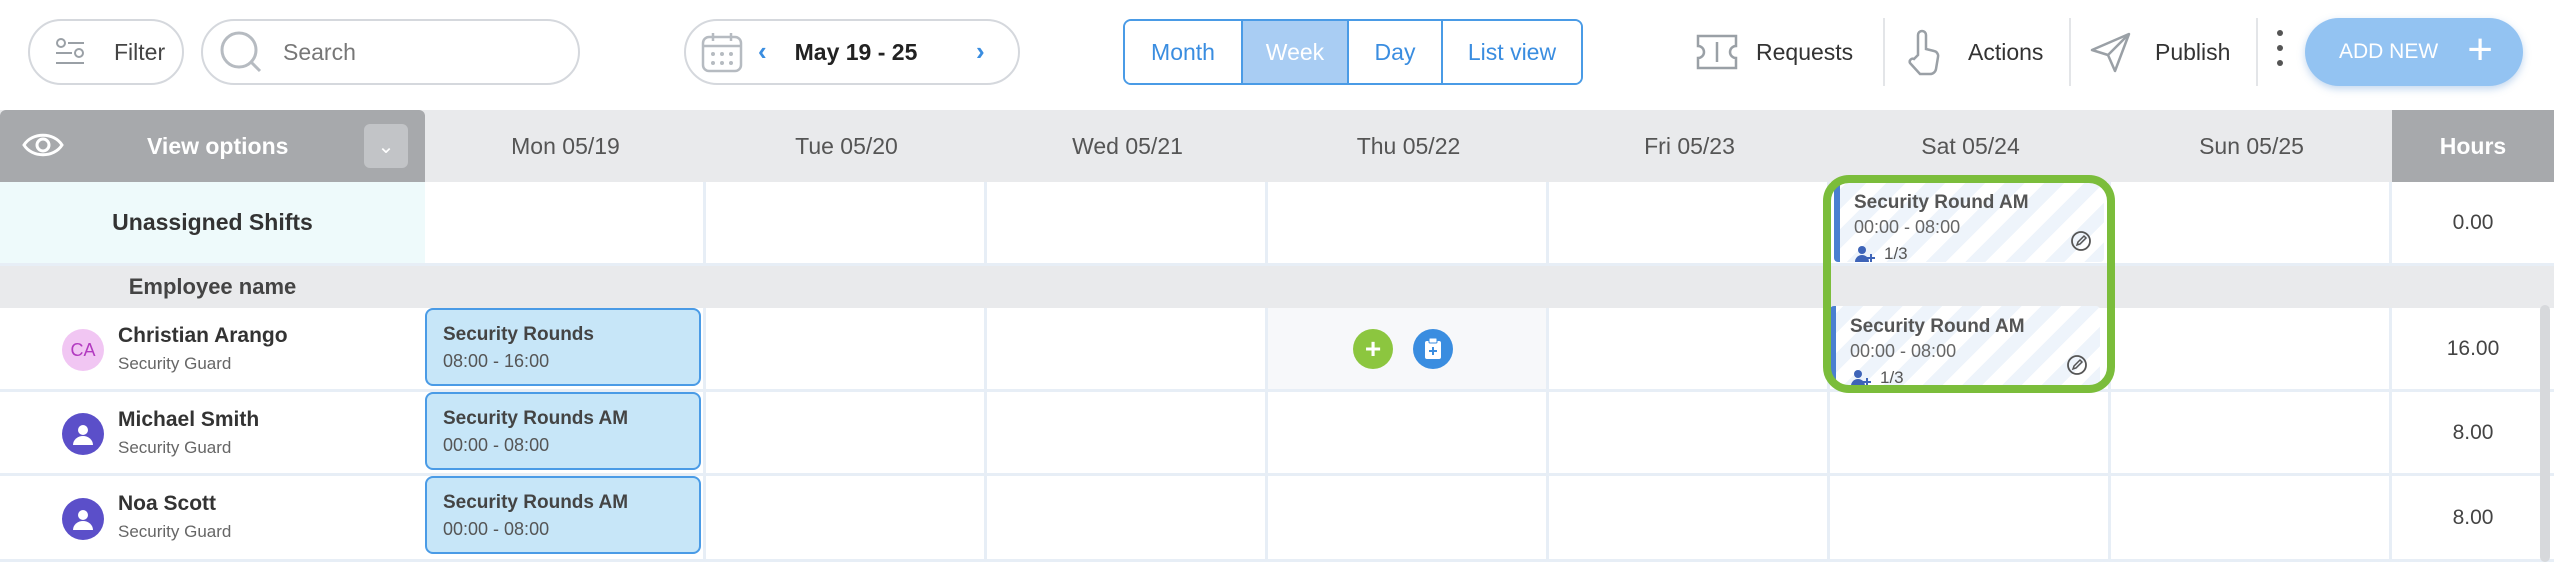 This screenshot has width=2554, height=562. What do you see at coordinates (83, 350) in the screenshot?
I see `avatar: CA` at bounding box center [83, 350].